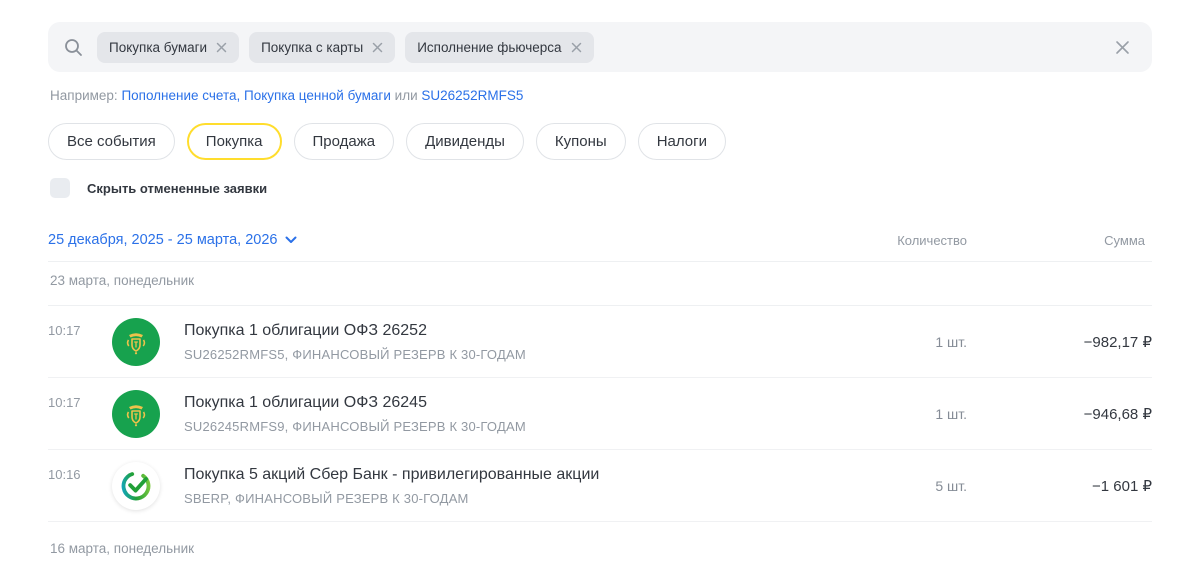  What do you see at coordinates (60, 188) in the screenshot?
I see `hide-cancelled-checkbox` at bounding box center [60, 188].